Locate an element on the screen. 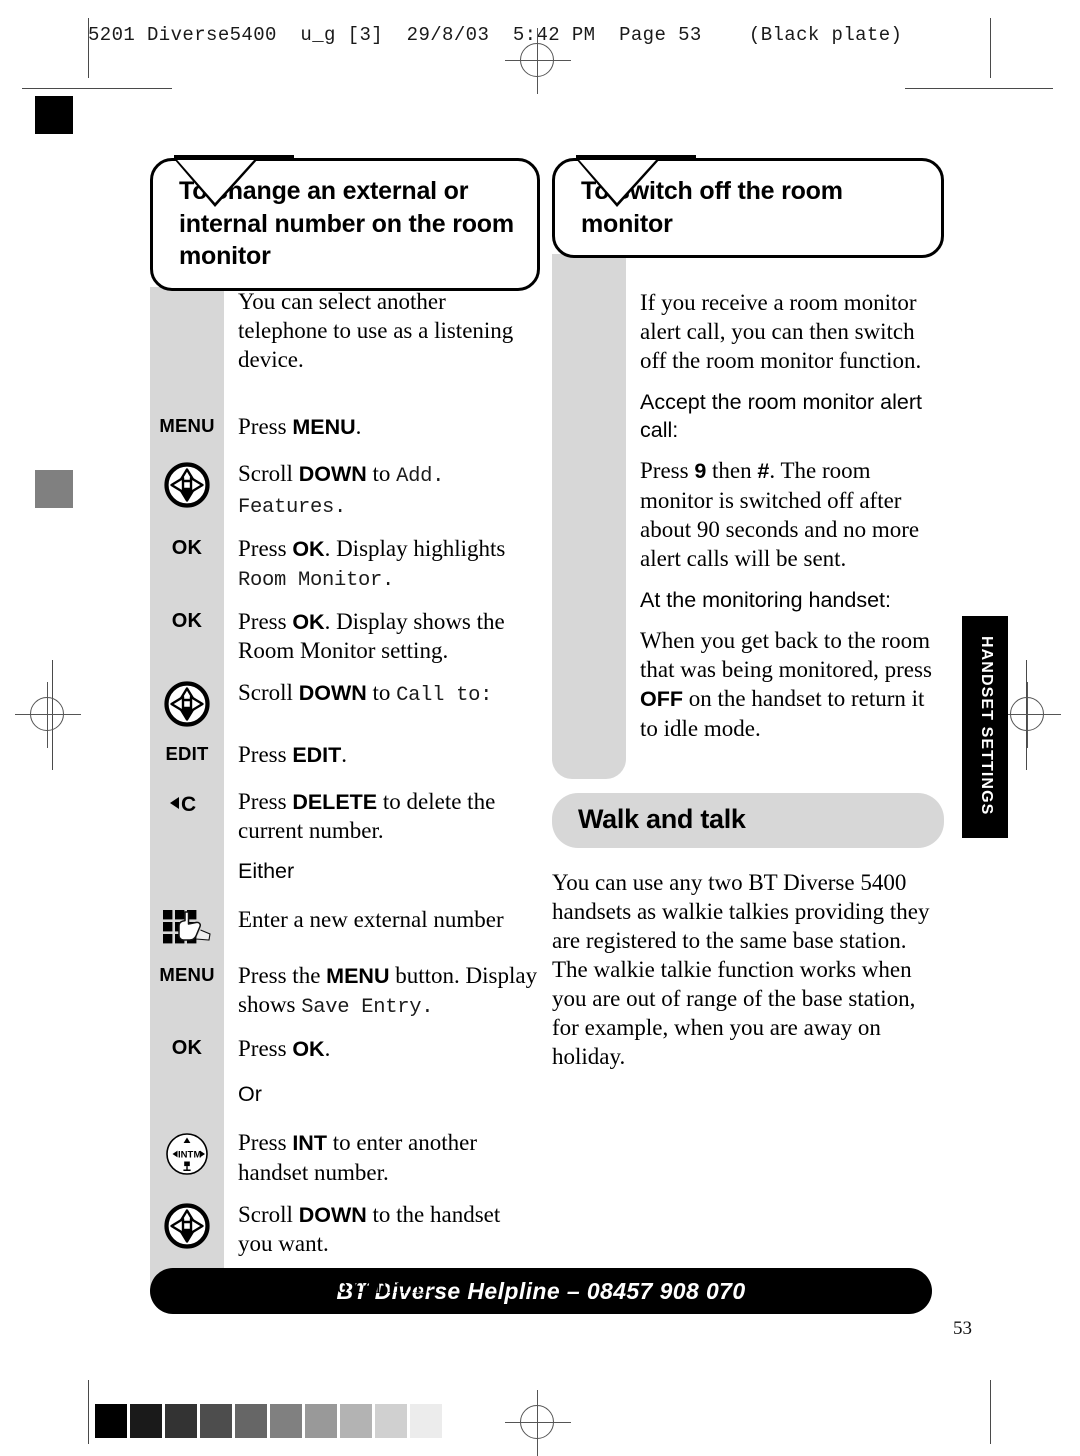 This screenshot has height=1456, width=1080. step-icon-gutter: EDIT is located at coordinates (187, 752).